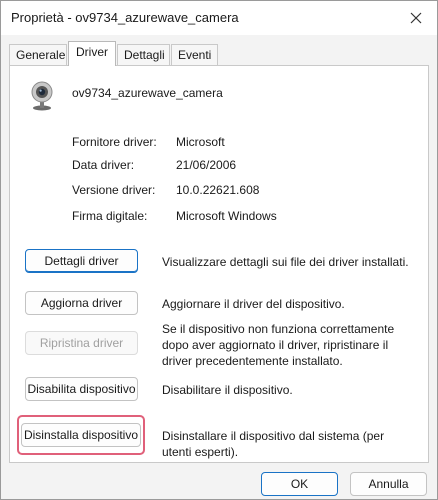 This screenshot has width=438, height=500. I want to click on tab-label: Generale, so click(41, 55).